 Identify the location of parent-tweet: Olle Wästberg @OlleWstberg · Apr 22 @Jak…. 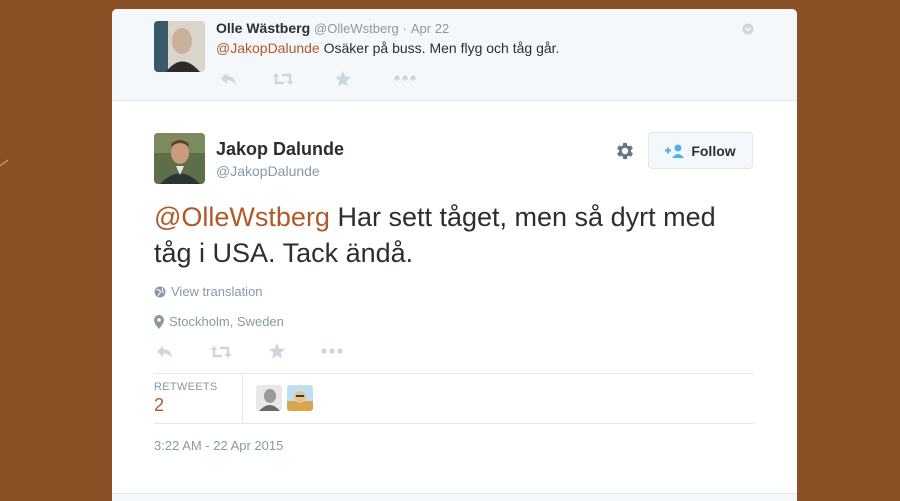
(454, 55).